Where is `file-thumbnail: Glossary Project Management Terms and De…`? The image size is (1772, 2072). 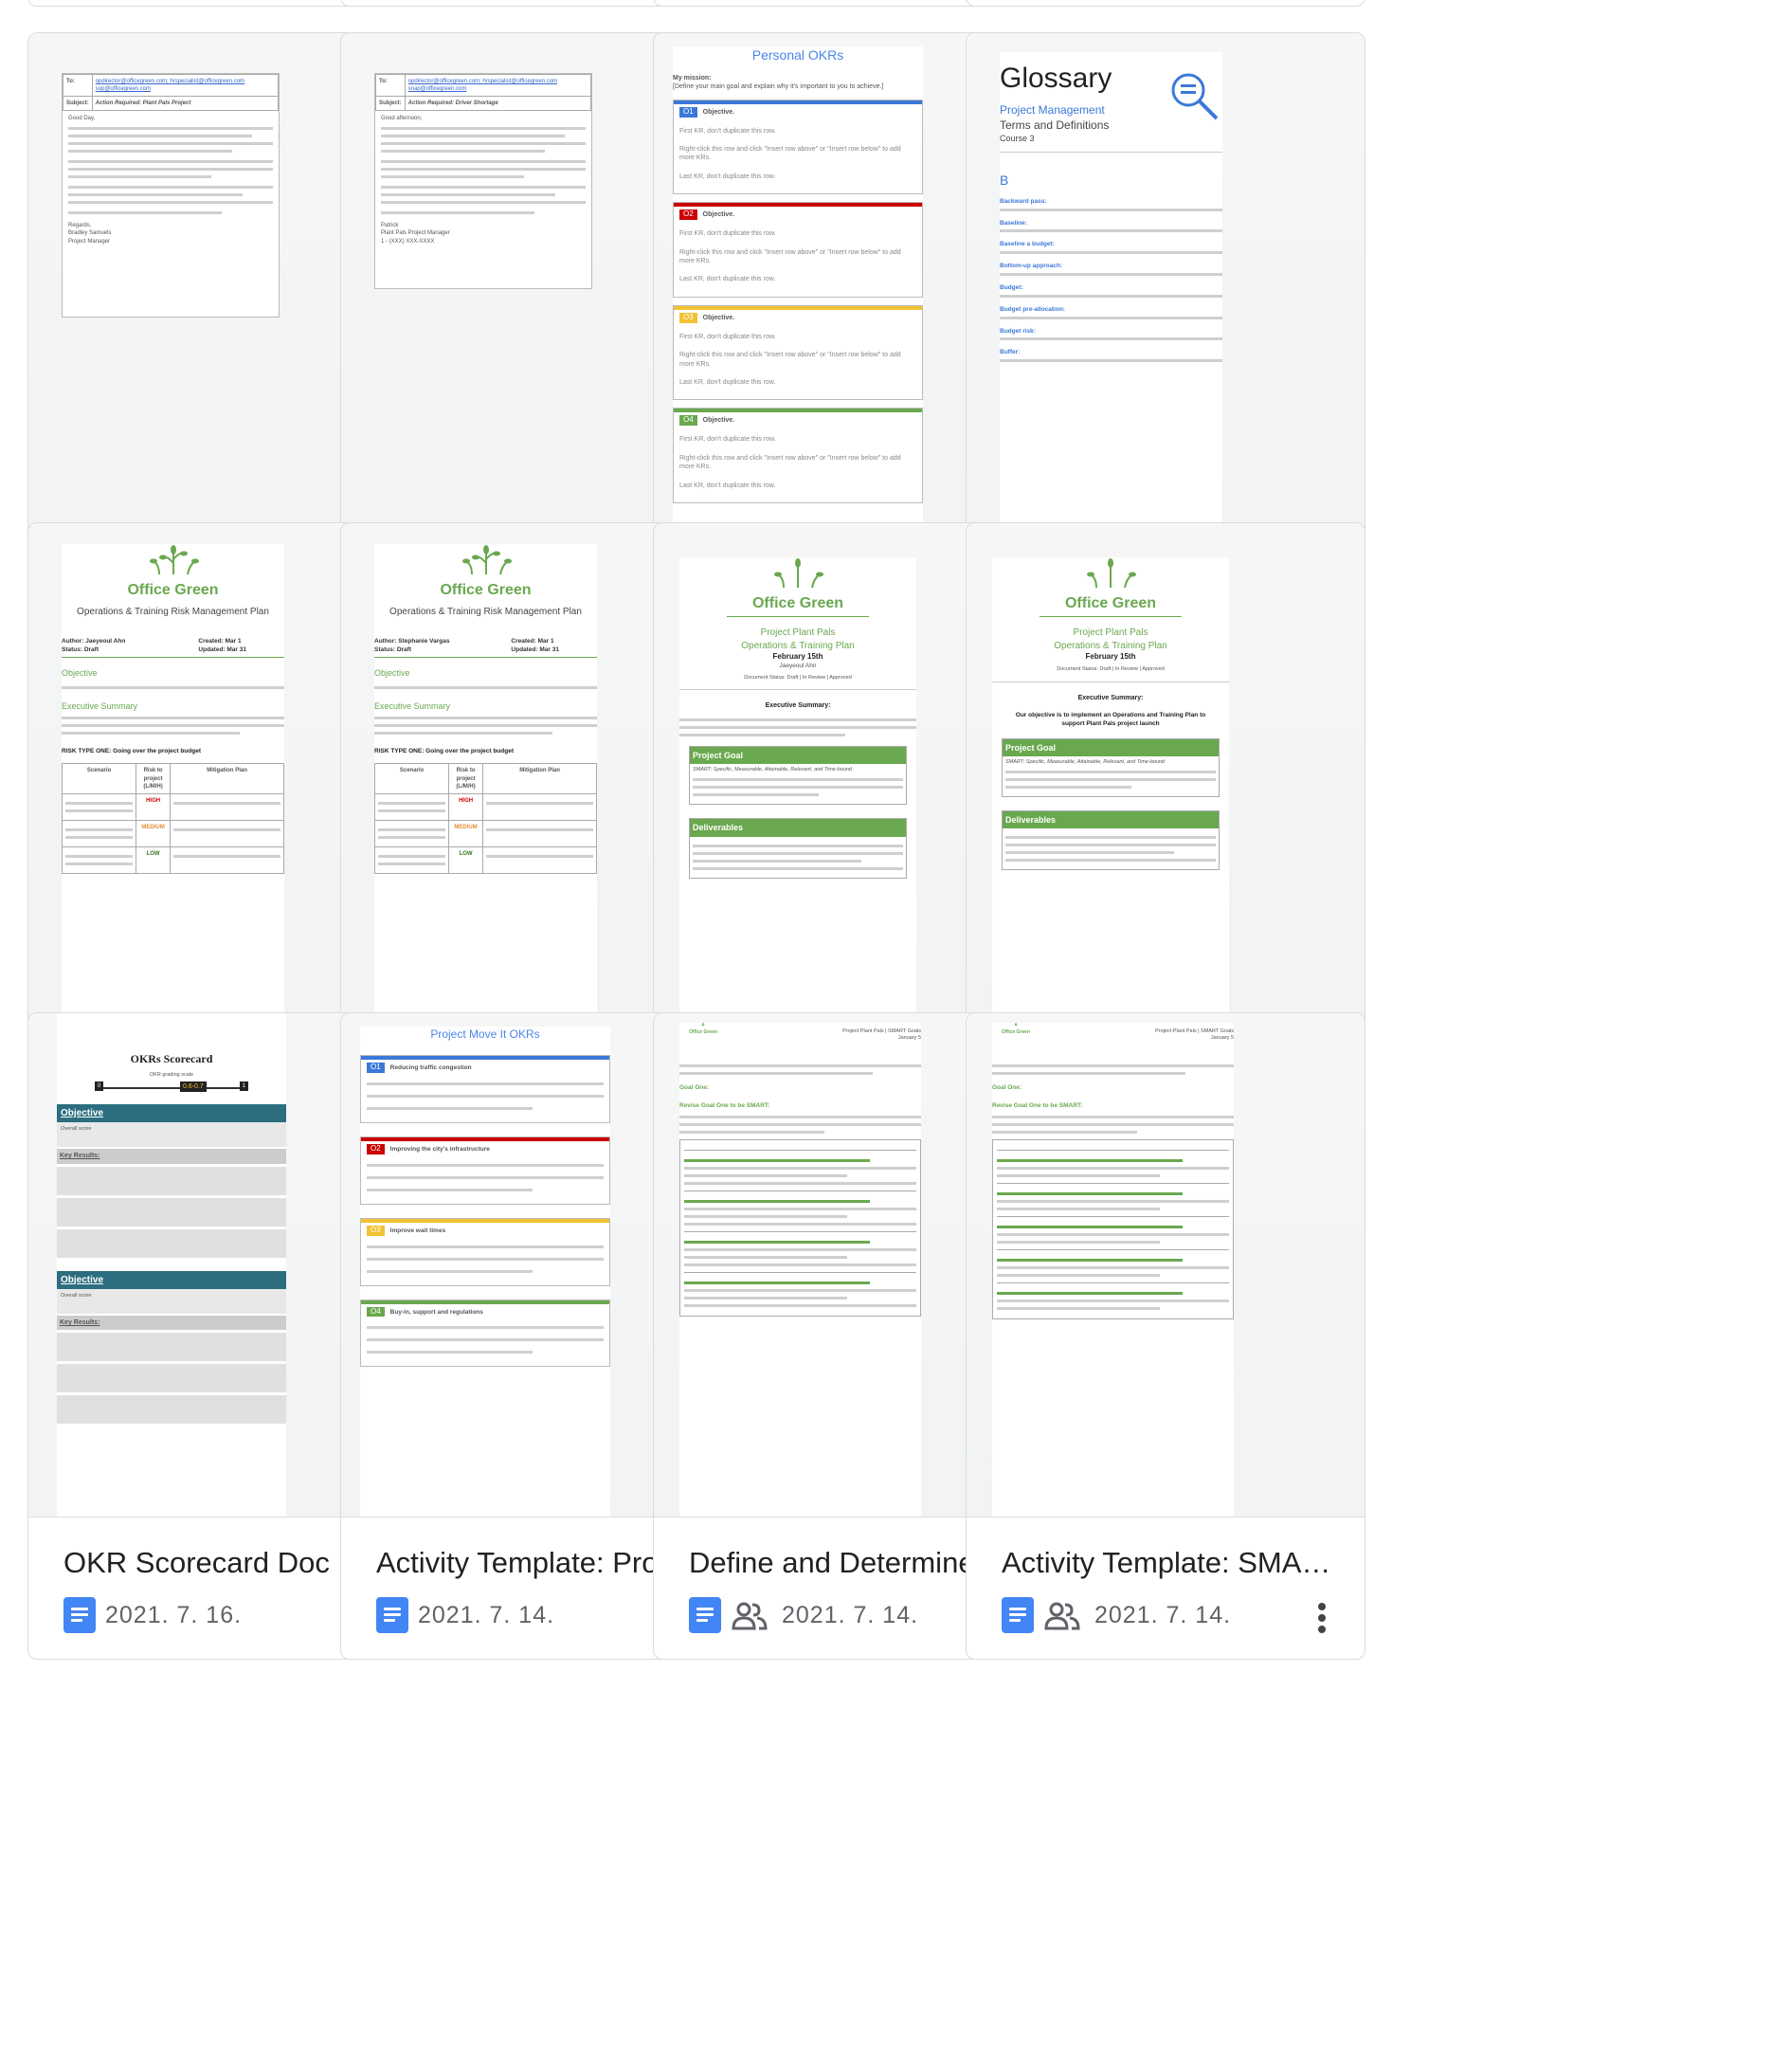
file-thumbnail: Glossary Project Management Terms and De… is located at coordinates (1166, 285).